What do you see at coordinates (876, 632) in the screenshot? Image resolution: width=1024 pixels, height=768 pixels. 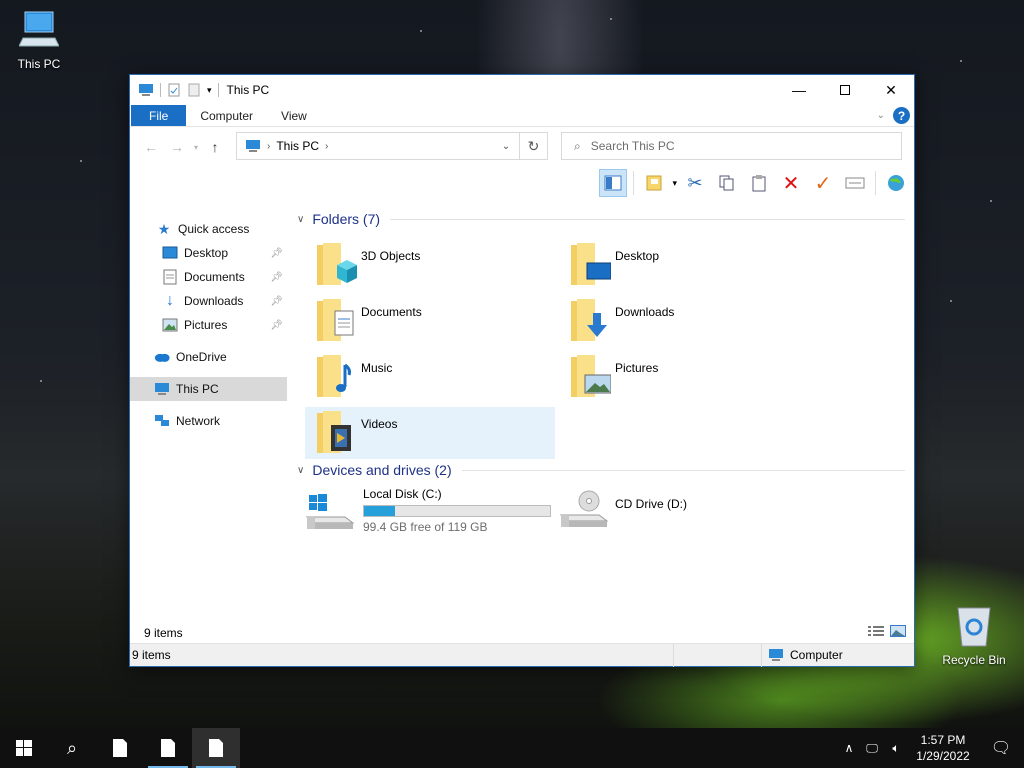 I see `details-view-icon` at bounding box center [876, 632].